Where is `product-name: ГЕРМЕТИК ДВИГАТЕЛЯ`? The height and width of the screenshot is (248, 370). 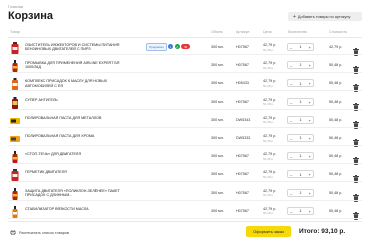 product-name: ГЕРМЕТИК ДВИГАТЕЛЯ is located at coordinates (80, 172).